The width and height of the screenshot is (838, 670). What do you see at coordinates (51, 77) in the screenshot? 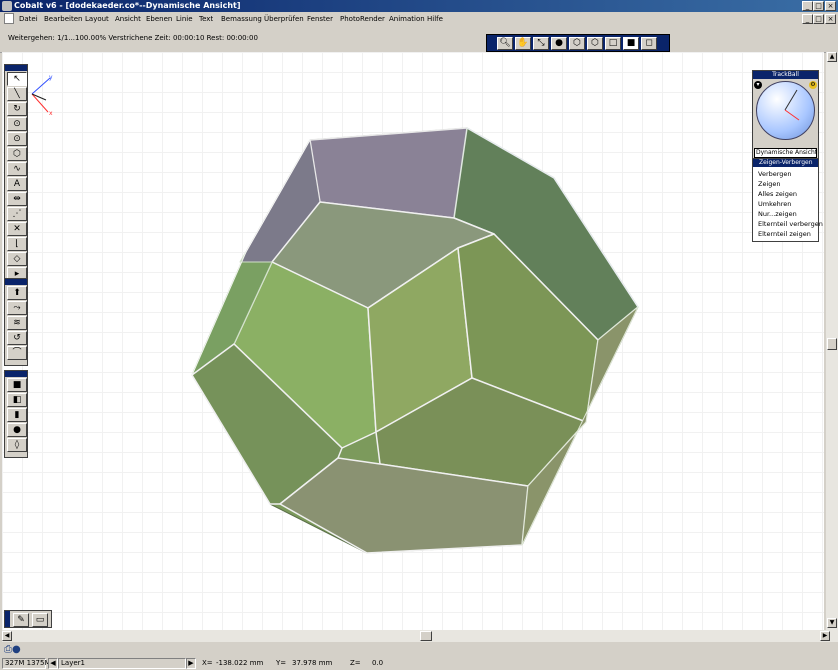
I see `y-axis-label: y` at bounding box center [51, 77].